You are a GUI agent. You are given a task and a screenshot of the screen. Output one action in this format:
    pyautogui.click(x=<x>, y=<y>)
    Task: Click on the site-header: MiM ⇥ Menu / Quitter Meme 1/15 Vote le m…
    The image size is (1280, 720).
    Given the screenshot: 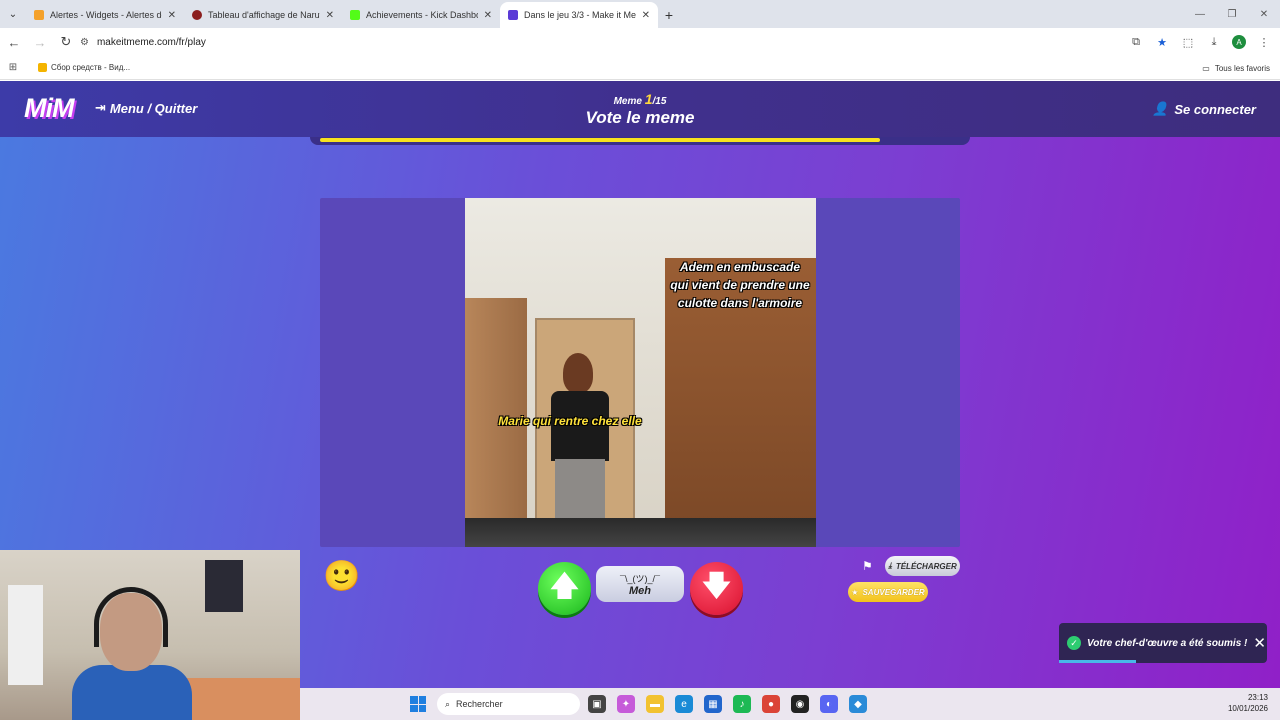 What is the action you would take?
    pyautogui.click(x=640, y=109)
    